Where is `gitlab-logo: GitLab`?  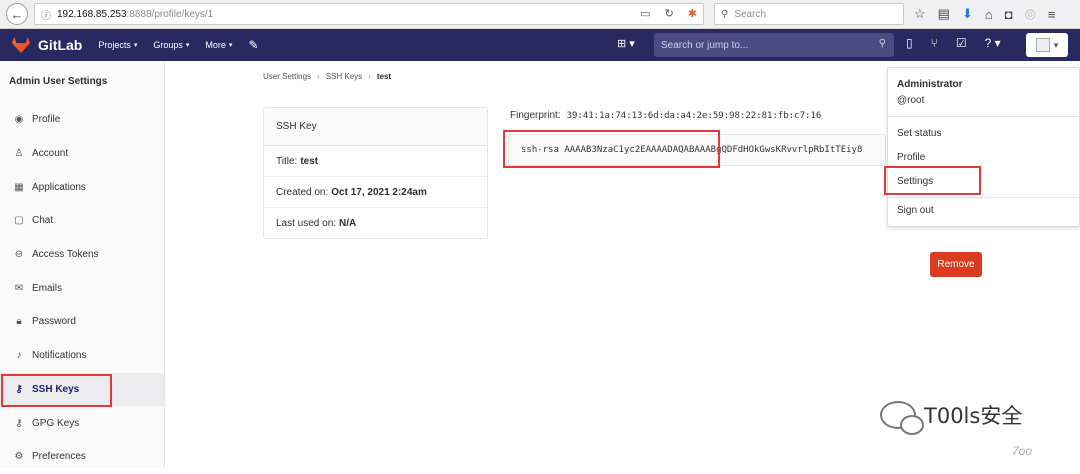
gitlab-logo: GitLab is located at coordinates (47, 45).